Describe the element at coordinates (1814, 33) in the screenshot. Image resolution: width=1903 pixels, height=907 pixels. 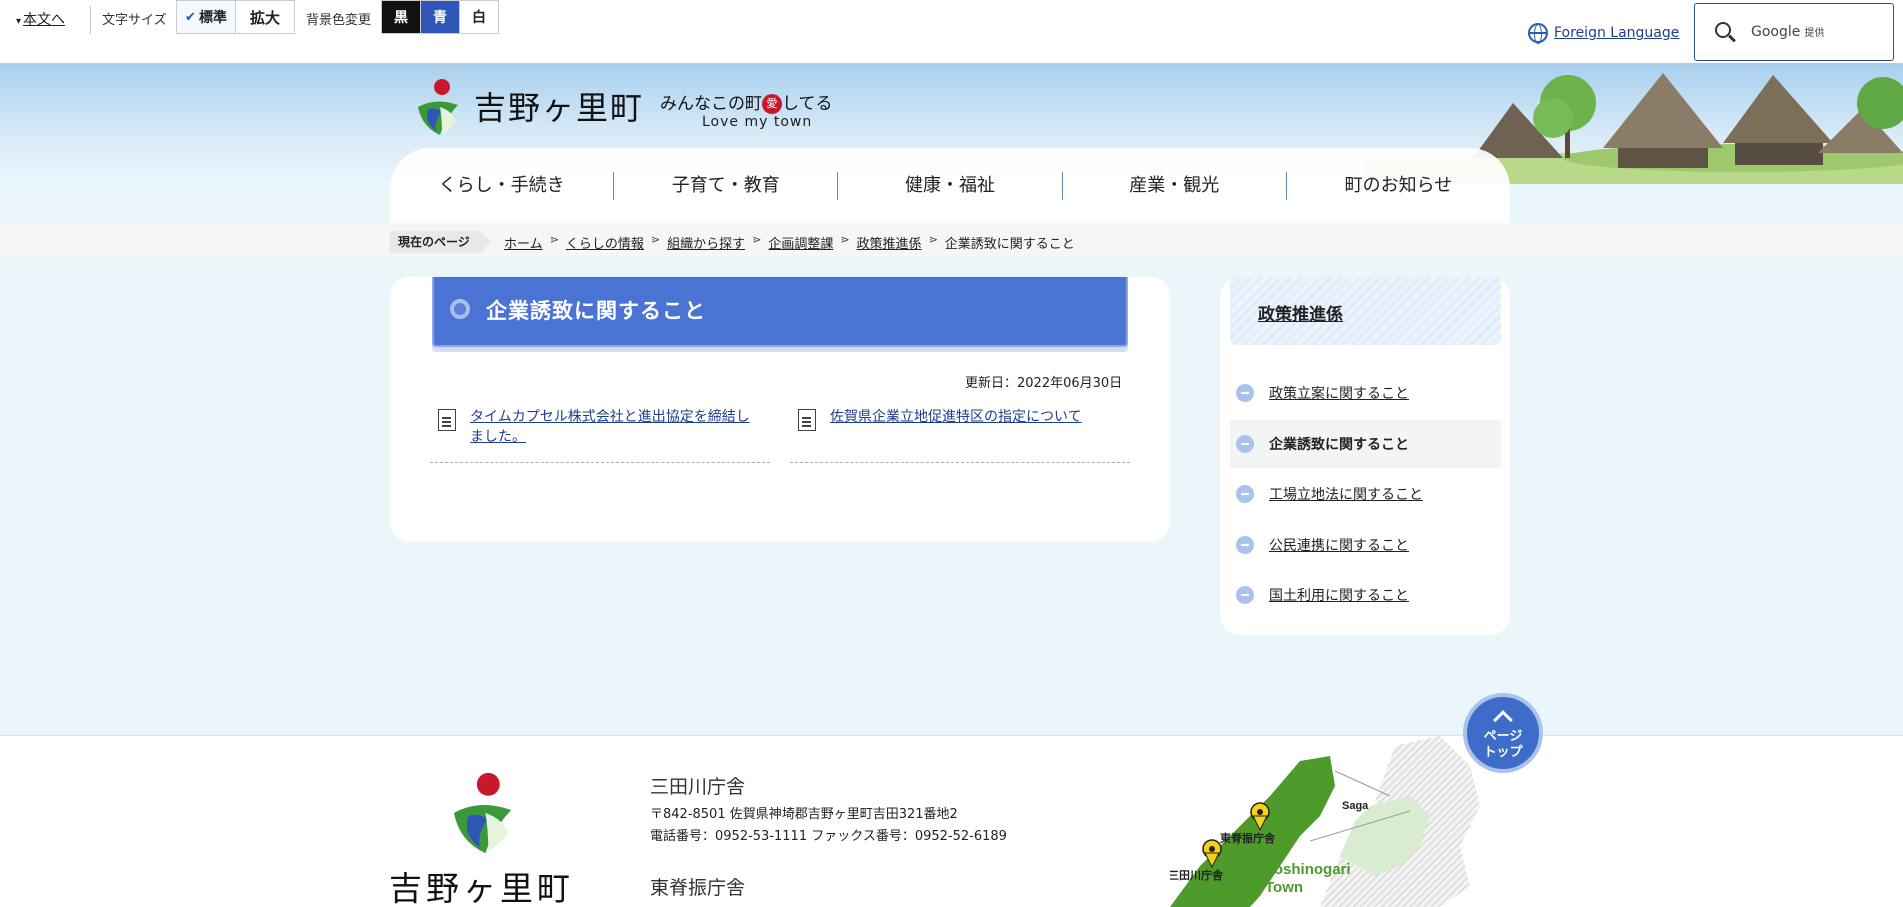
I see `search-provided: 提供` at that location.